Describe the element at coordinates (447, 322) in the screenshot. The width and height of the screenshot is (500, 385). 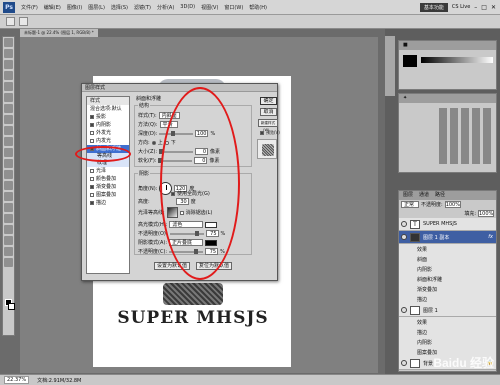
I see `effect-item: 效果` at that location.